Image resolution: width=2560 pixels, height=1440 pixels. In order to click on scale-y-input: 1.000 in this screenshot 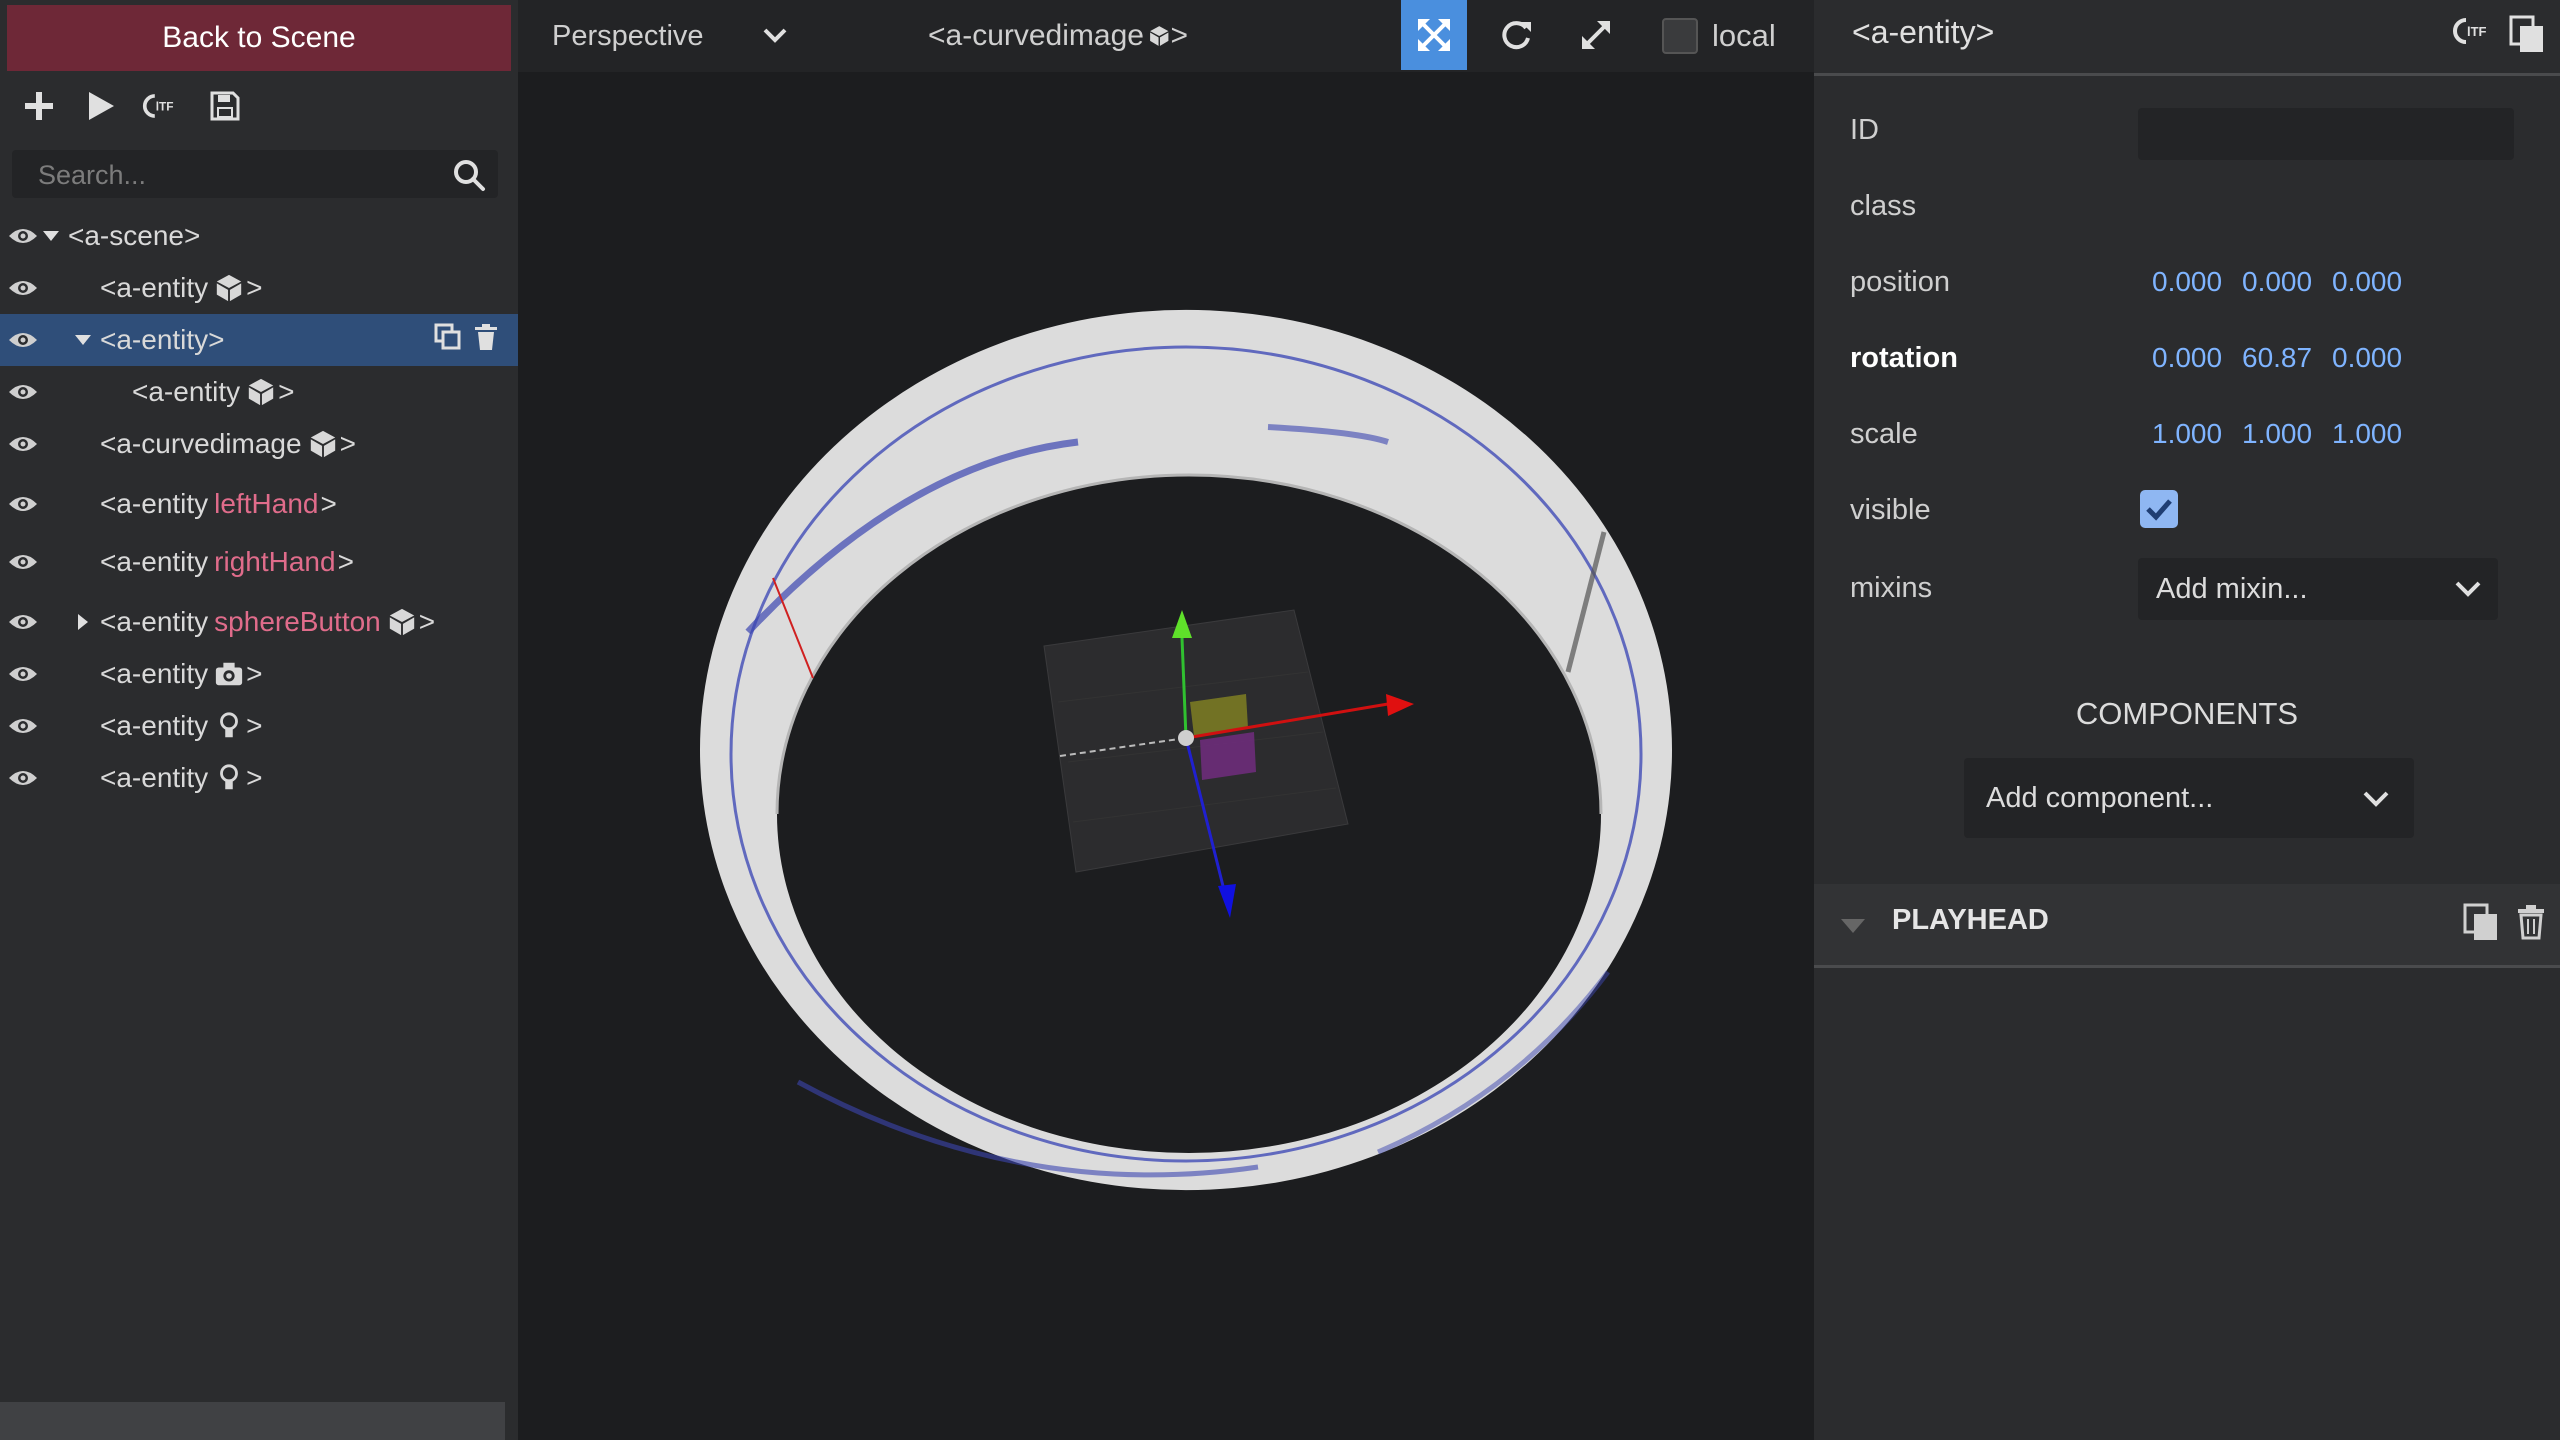, I will do `click(2277, 434)`.